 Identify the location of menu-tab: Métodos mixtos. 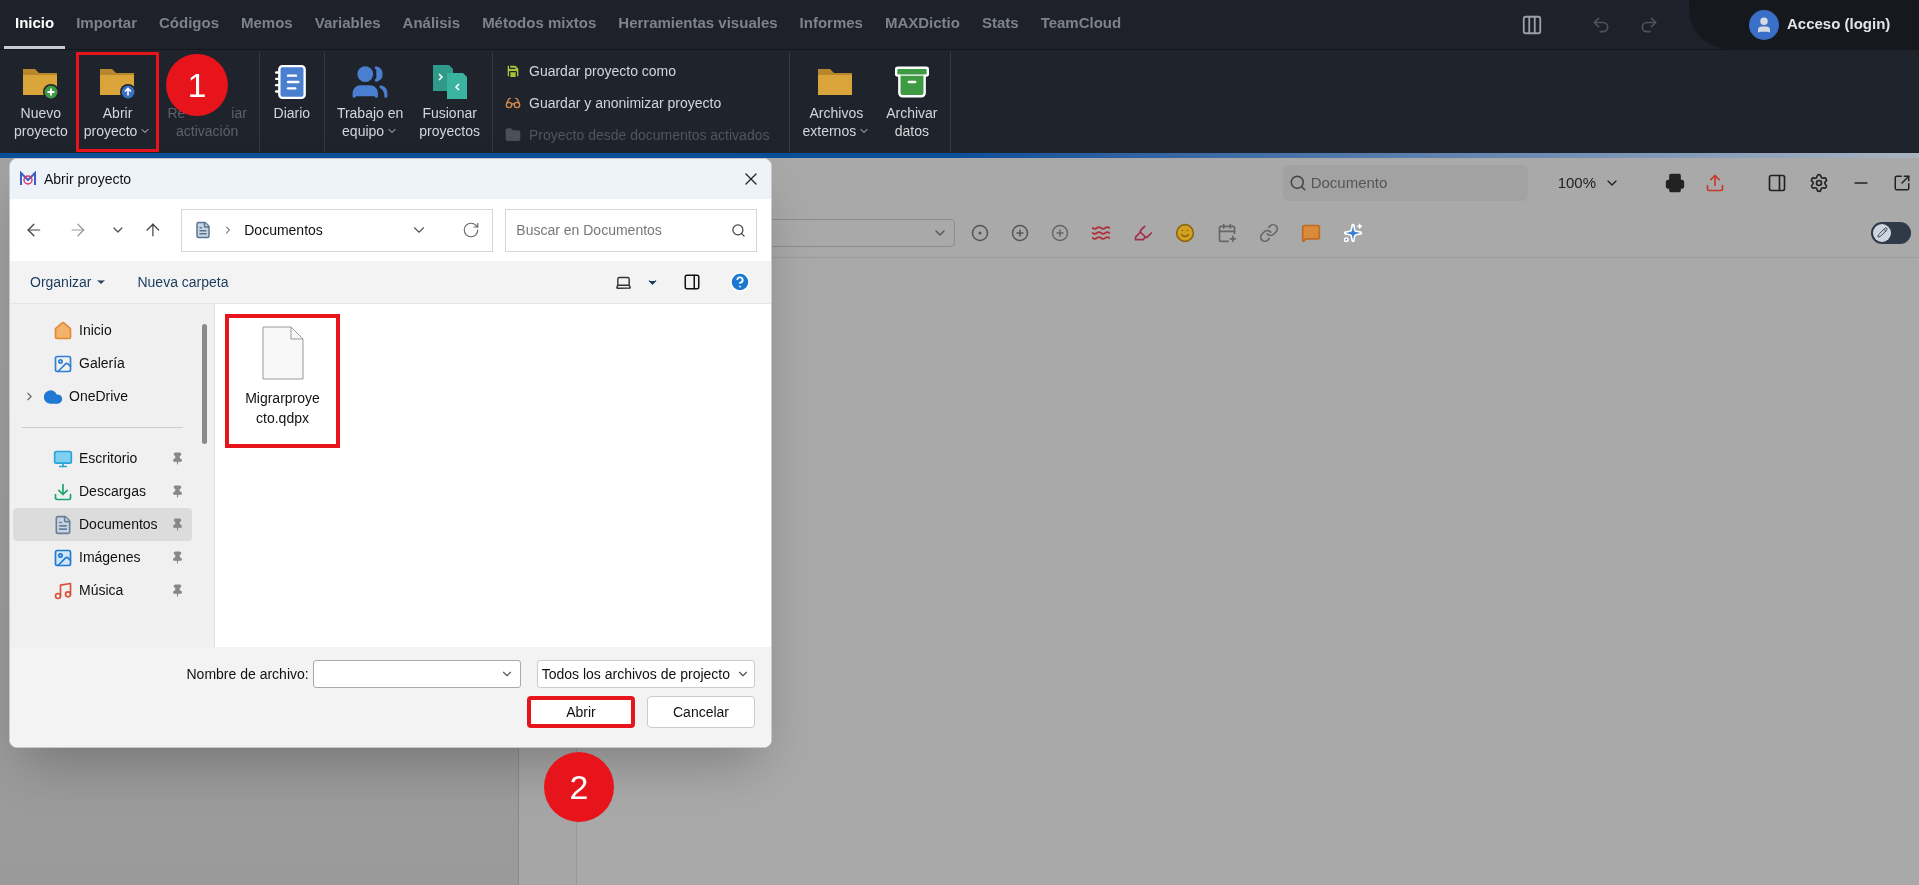
(539, 24).